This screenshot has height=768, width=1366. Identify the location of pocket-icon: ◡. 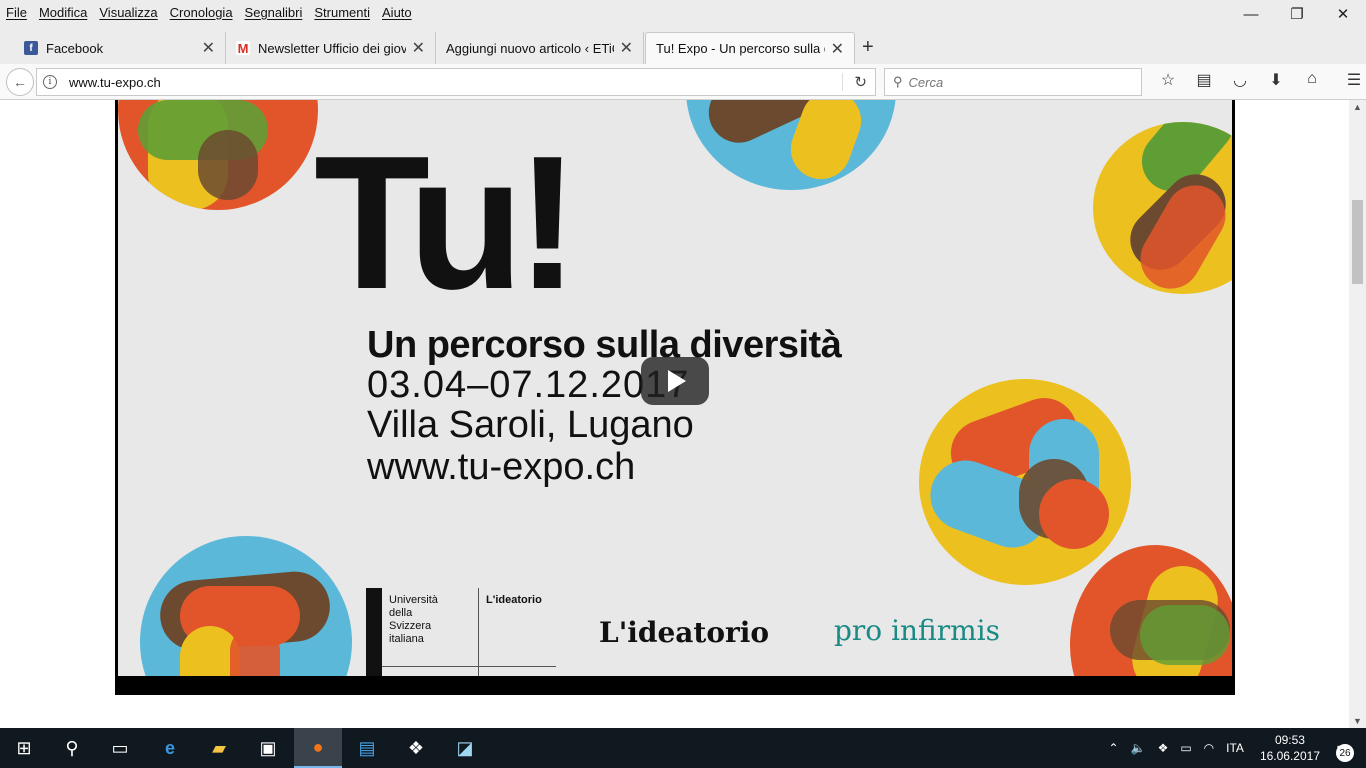
(1240, 80).